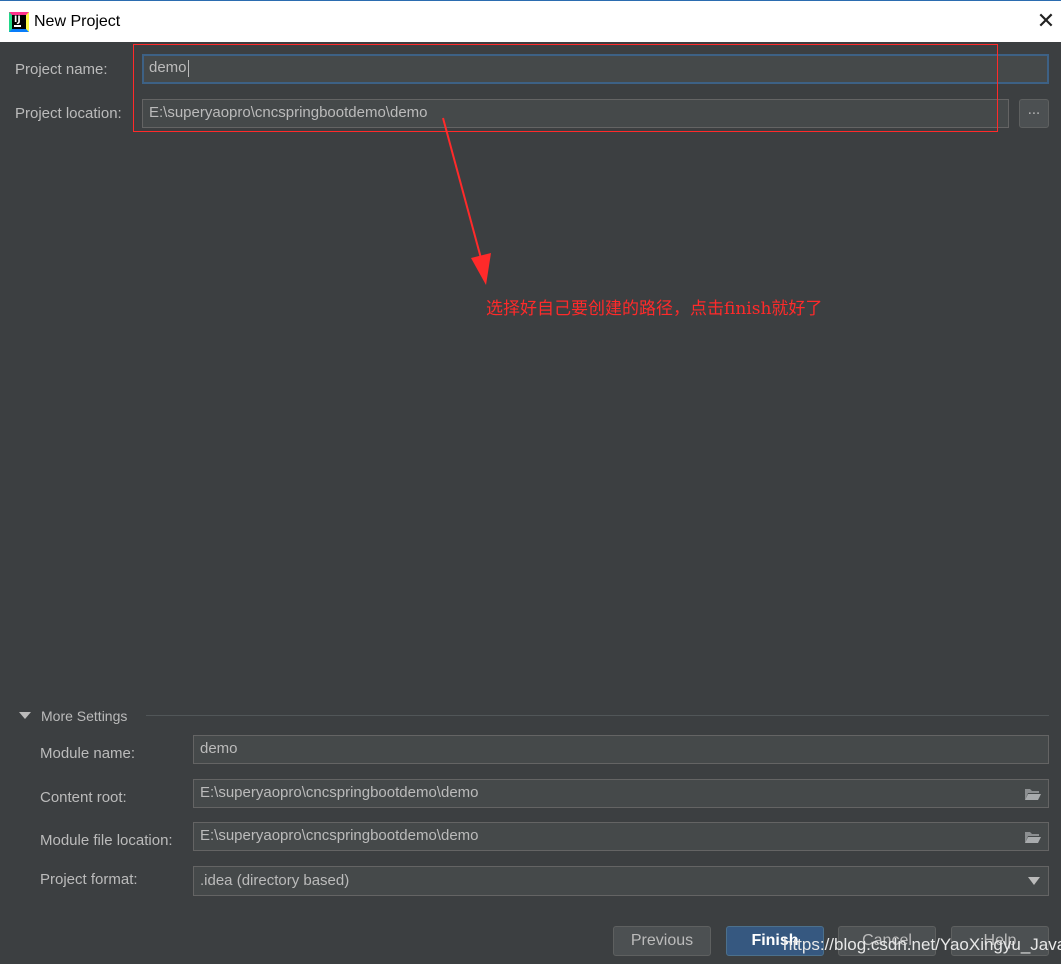 The image size is (1061, 964). Describe the element at coordinates (1046, 22) in the screenshot. I see `close-icon: ✕` at that location.